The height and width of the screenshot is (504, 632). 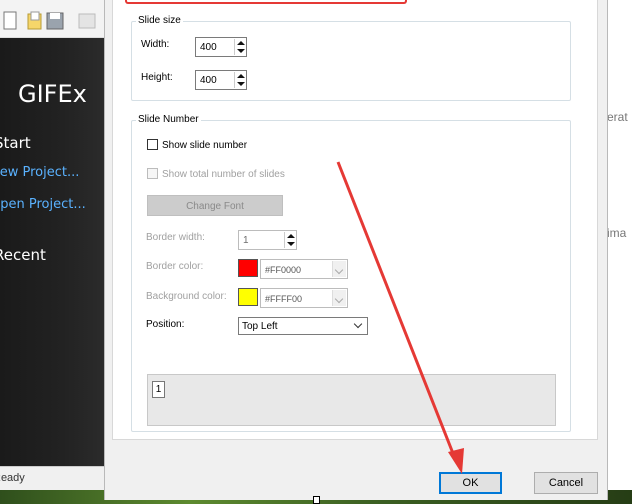 What do you see at coordinates (248, 268) in the screenshot?
I see `border-color-swatch` at bounding box center [248, 268].